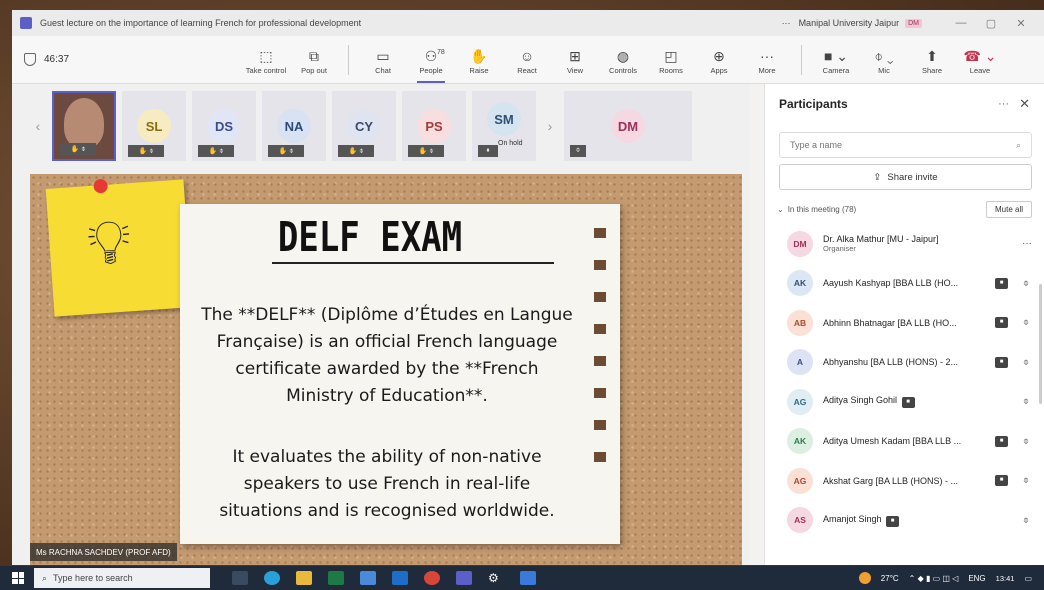 The image size is (1044, 590). Describe the element at coordinates (431, 70) in the screenshot. I see `people-label: People` at that location.